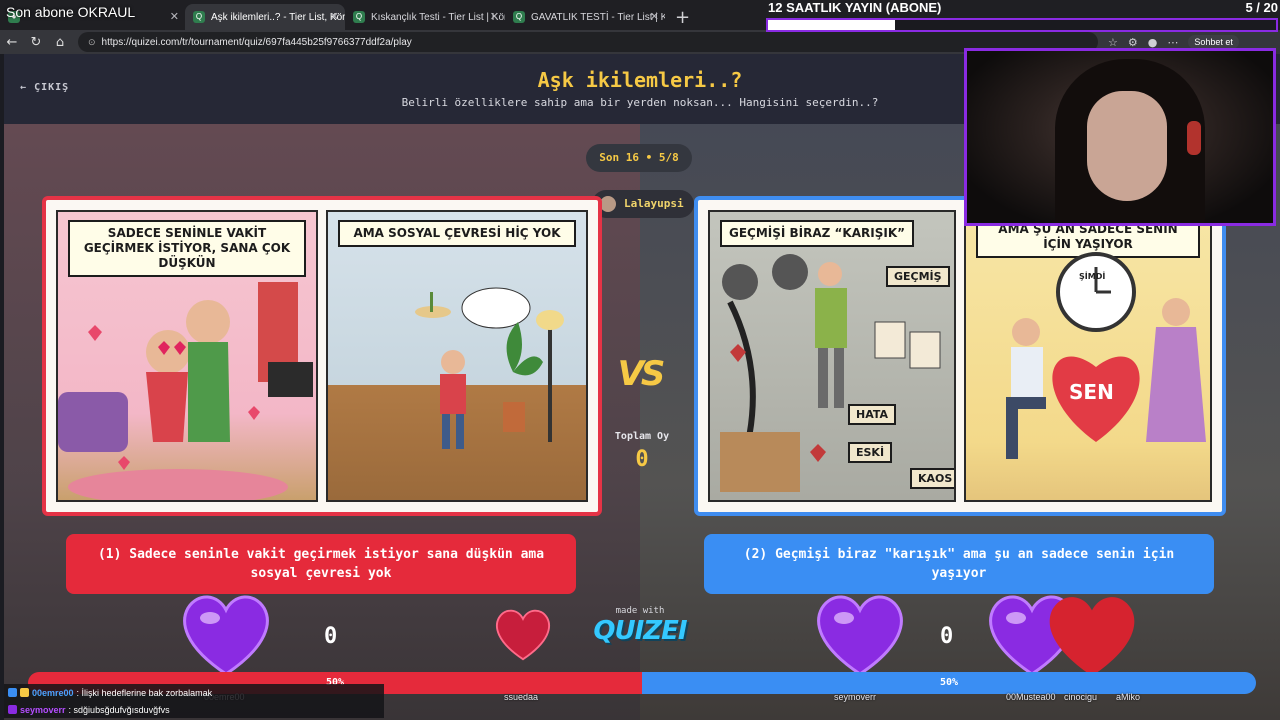 The width and height of the screenshot is (1280, 720). What do you see at coordinates (1127, 146) in the screenshot?
I see `webcam-face` at bounding box center [1127, 146].